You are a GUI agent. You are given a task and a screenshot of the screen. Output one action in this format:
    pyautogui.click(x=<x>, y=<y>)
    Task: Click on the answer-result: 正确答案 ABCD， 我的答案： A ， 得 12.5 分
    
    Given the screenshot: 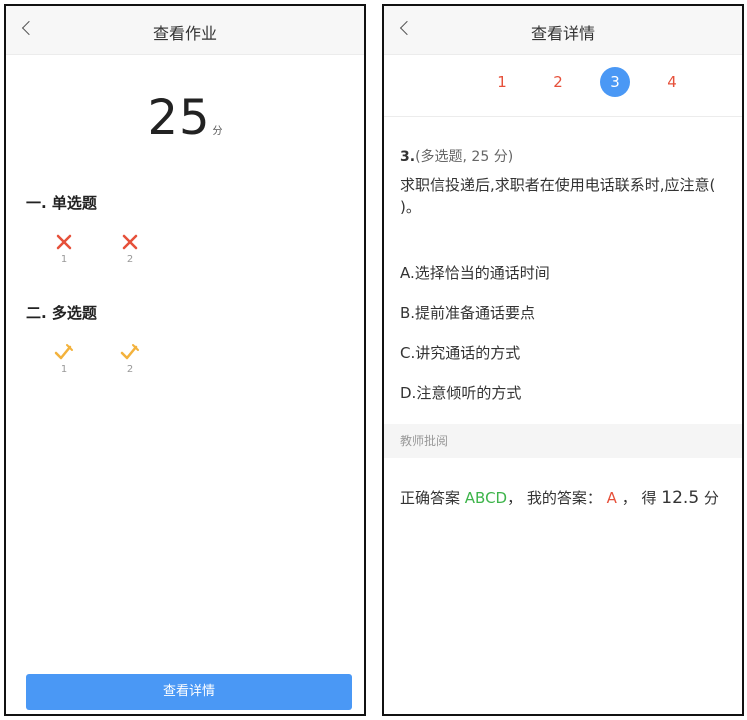 What is the action you would take?
    pyautogui.click(x=566, y=498)
    